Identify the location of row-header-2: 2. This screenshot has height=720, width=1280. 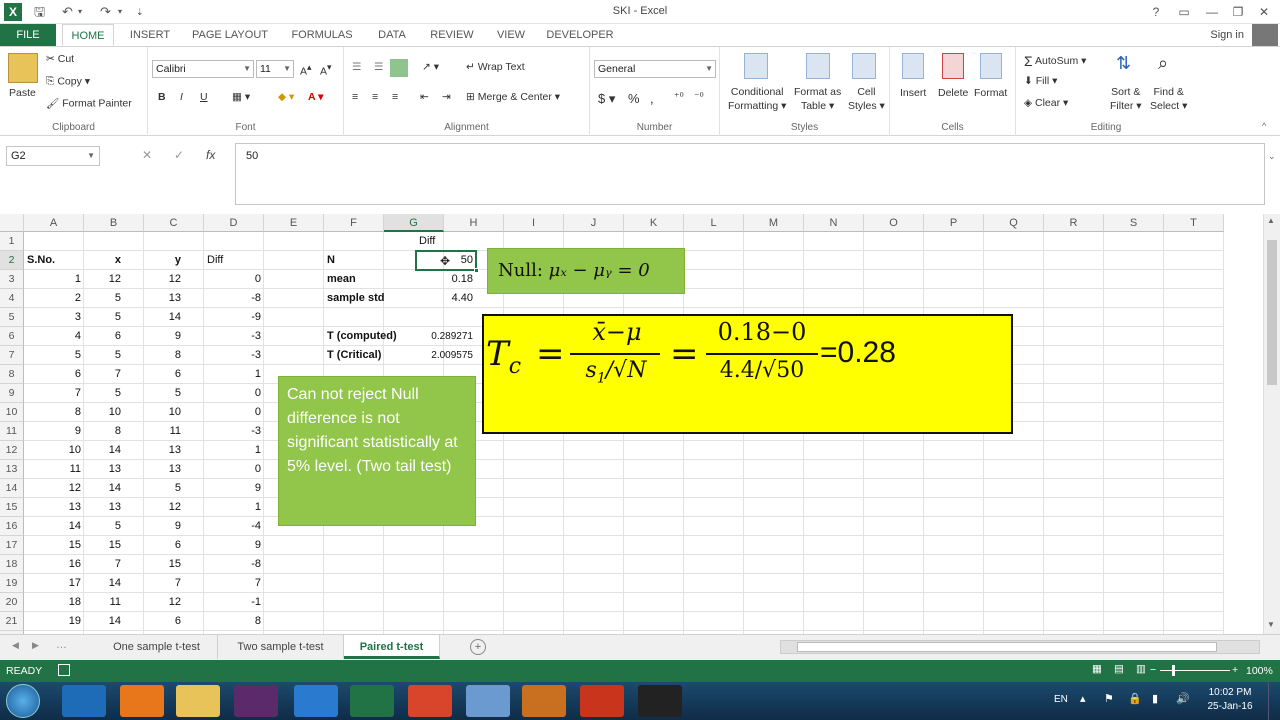
(12, 260).